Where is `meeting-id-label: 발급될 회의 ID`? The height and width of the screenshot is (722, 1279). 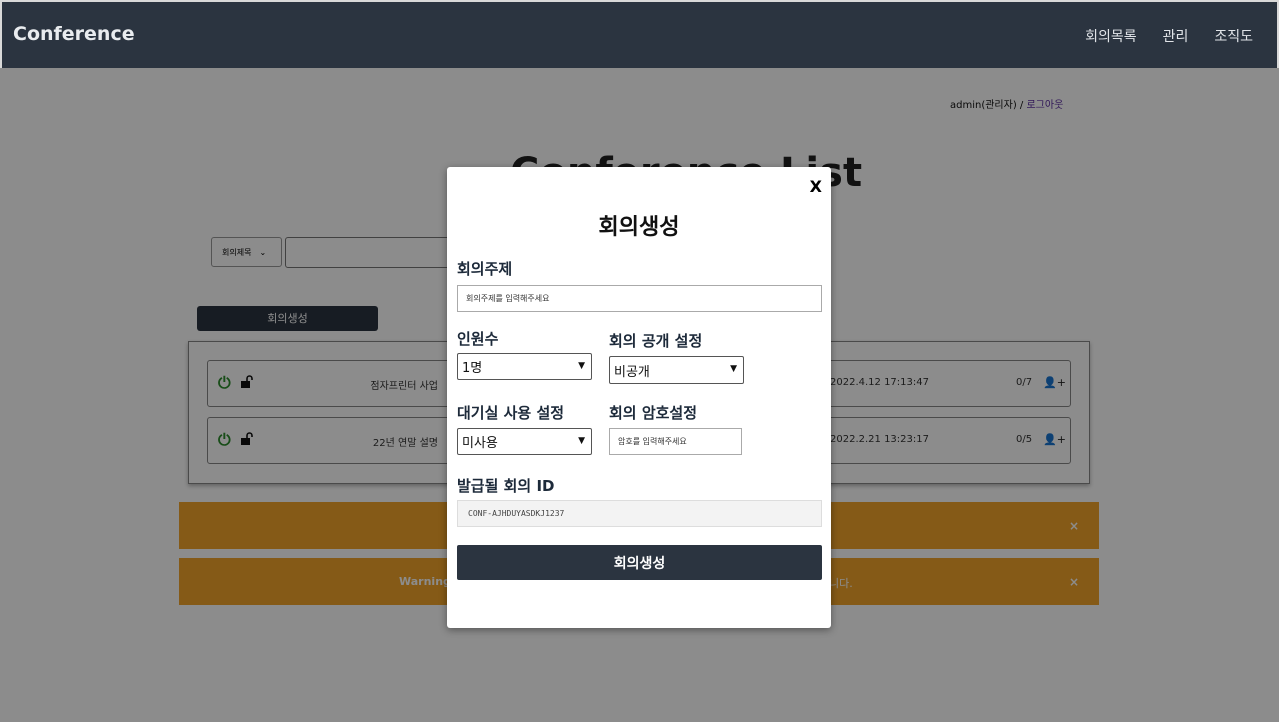 meeting-id-label: 발급될 회의 ID is located at coordinates (506, 486).